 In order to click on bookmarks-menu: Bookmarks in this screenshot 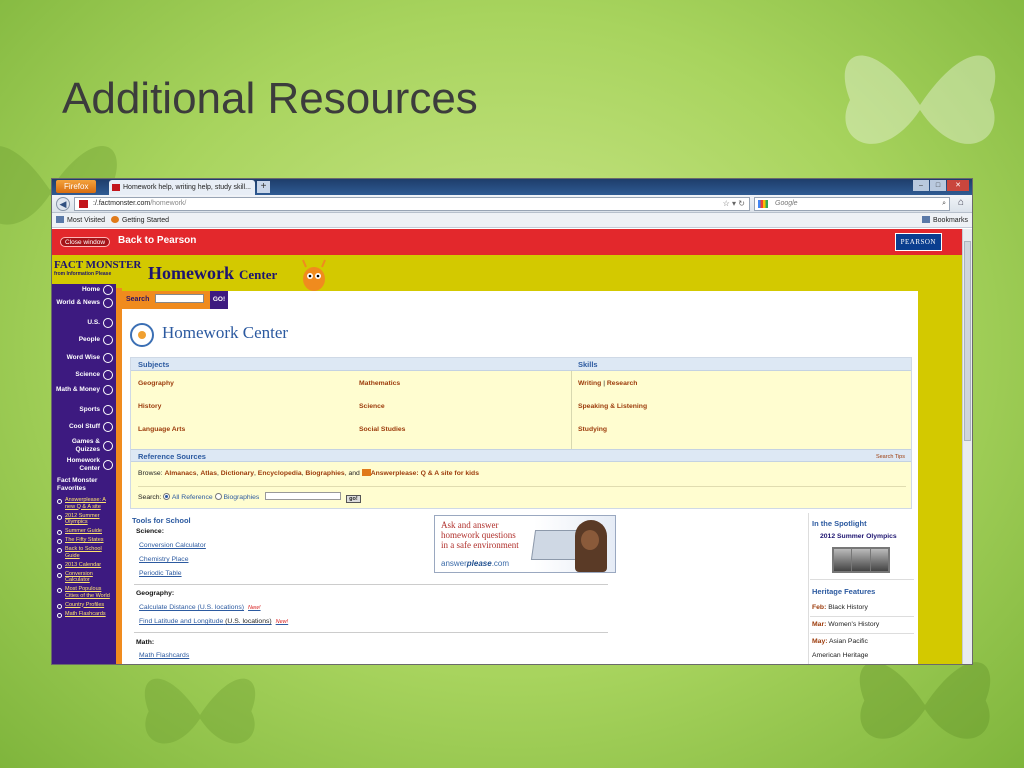, I will do `click(943, 220)`.